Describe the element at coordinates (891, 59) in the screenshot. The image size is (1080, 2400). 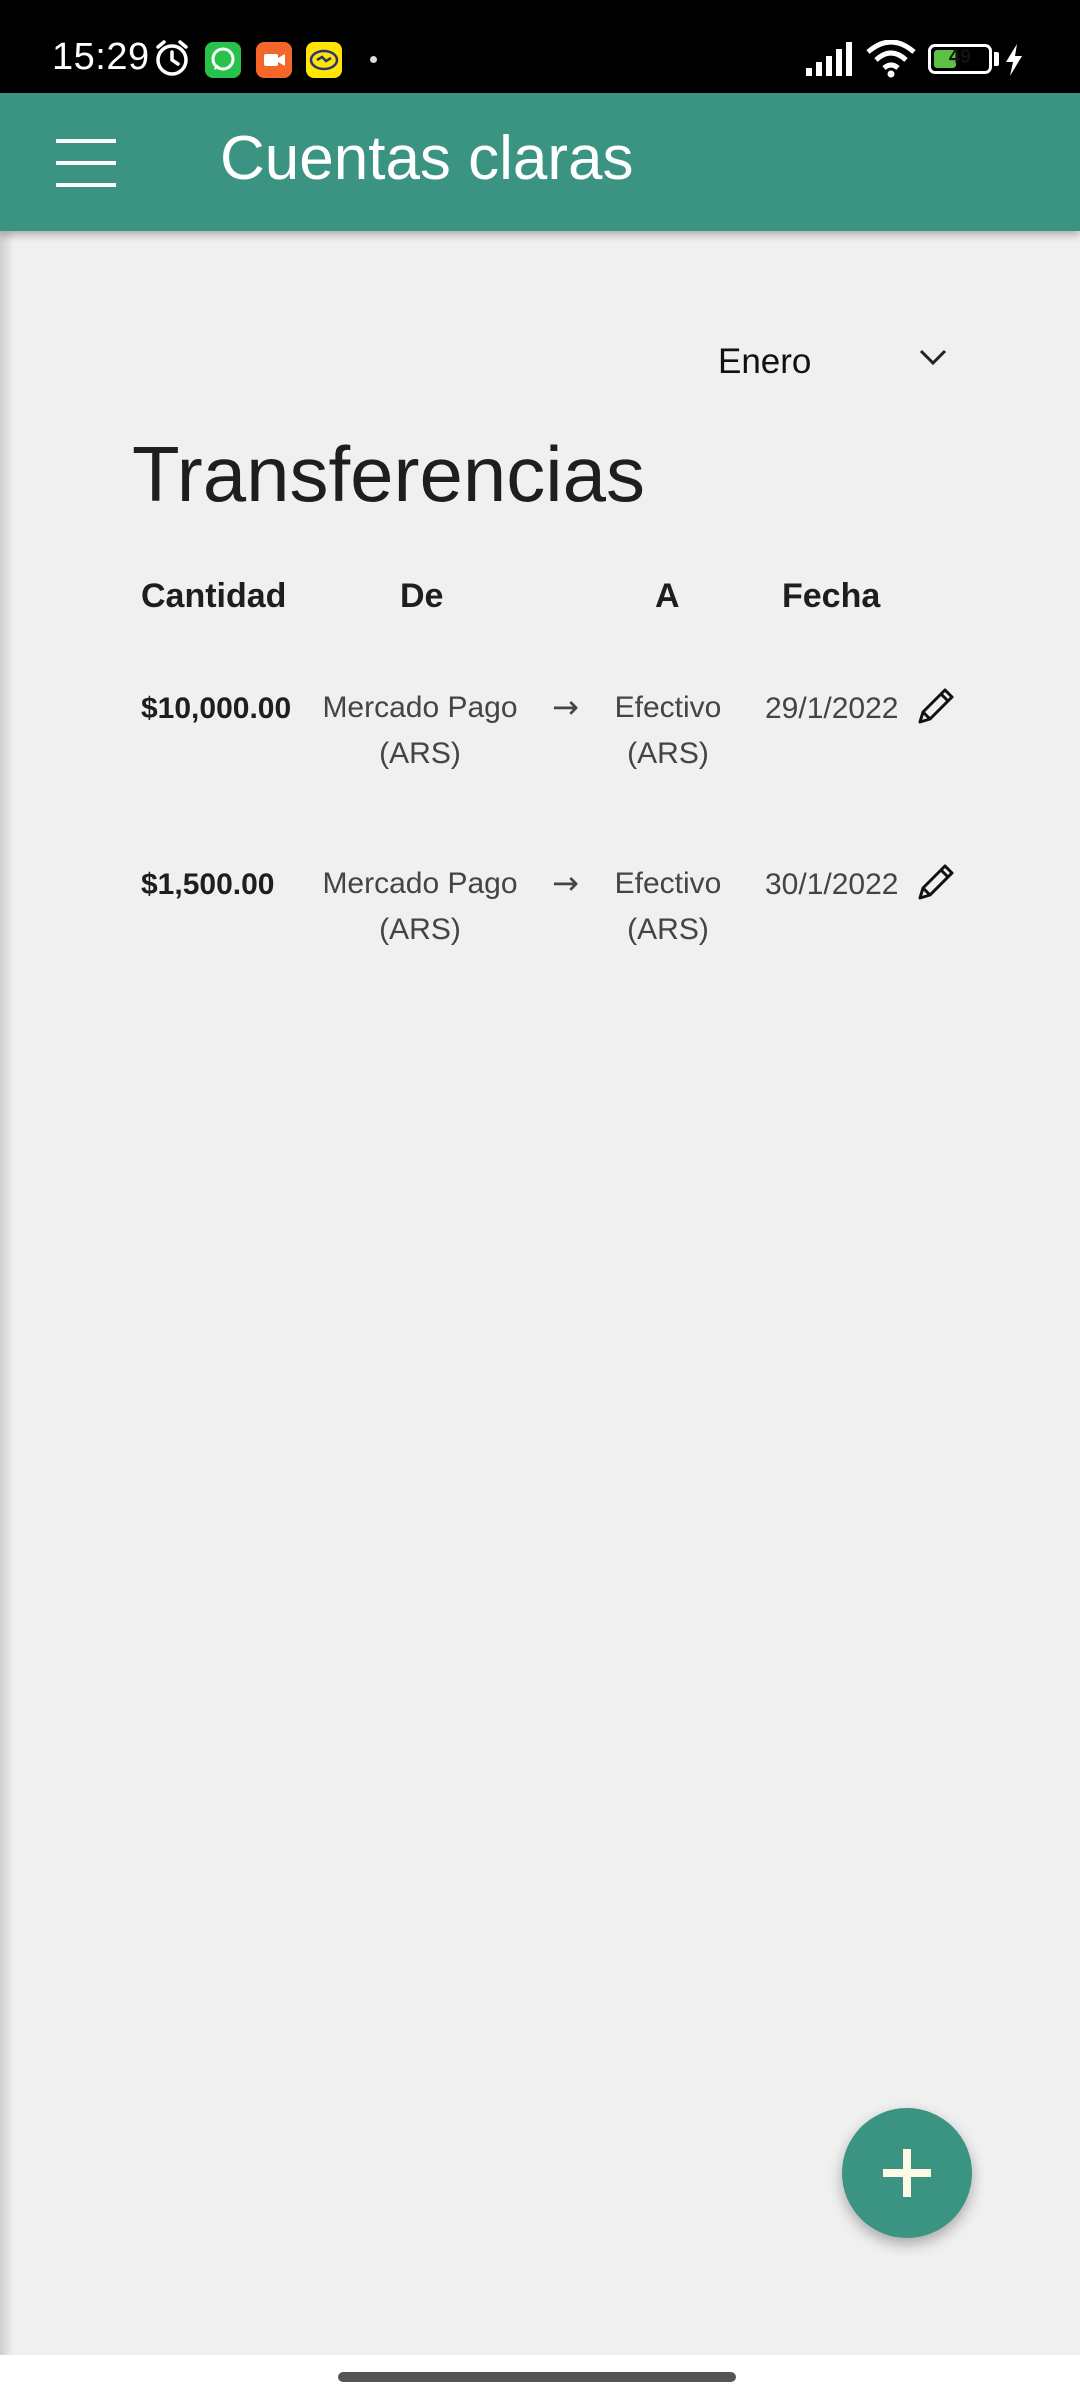
I see `wifi-icon` at that location.